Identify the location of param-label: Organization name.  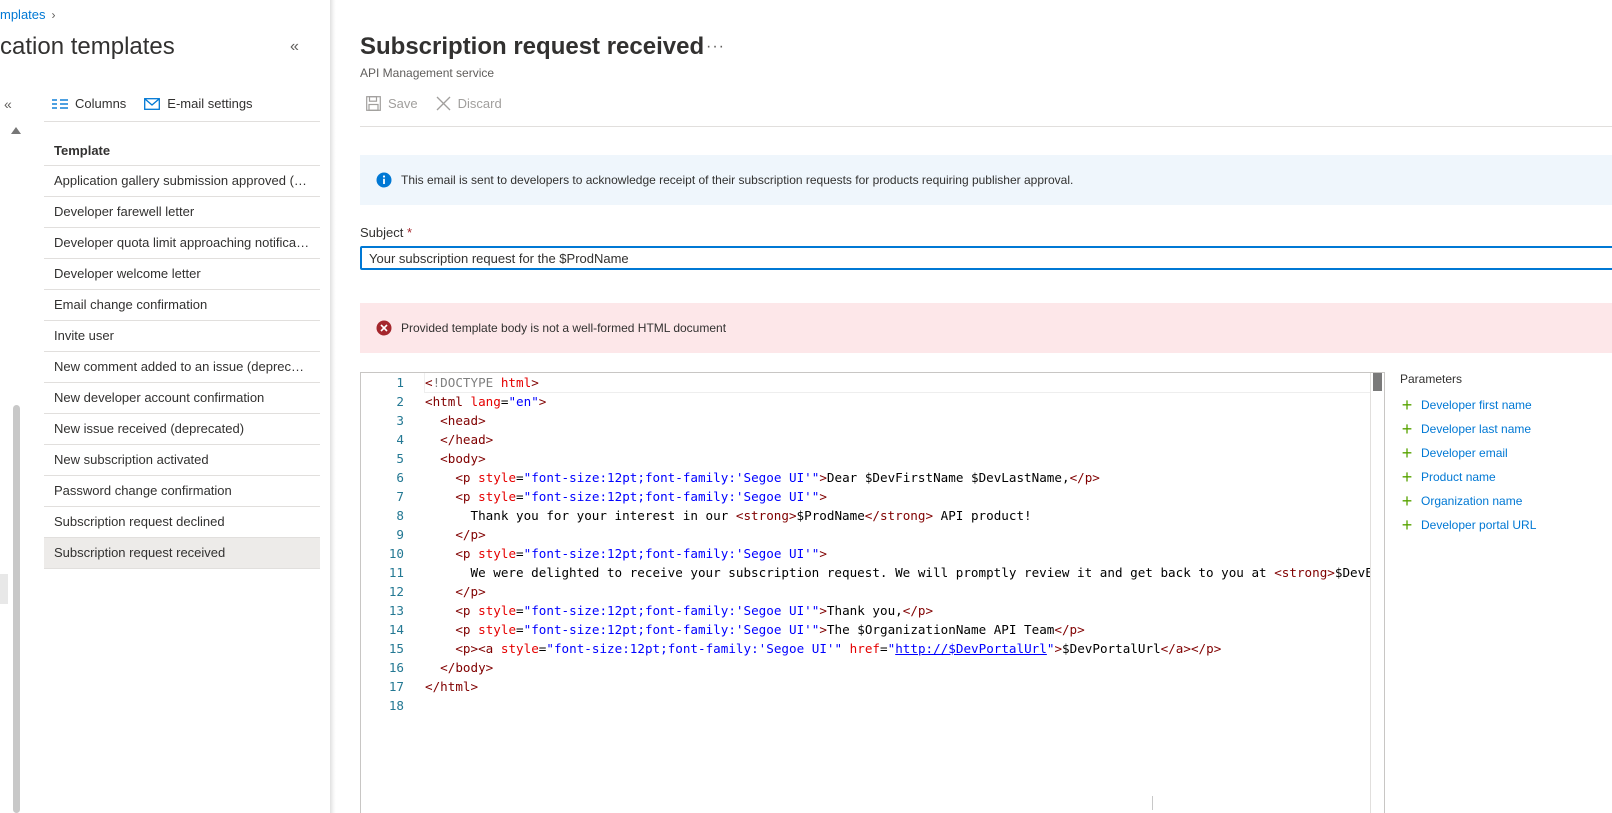
(1472, 501).